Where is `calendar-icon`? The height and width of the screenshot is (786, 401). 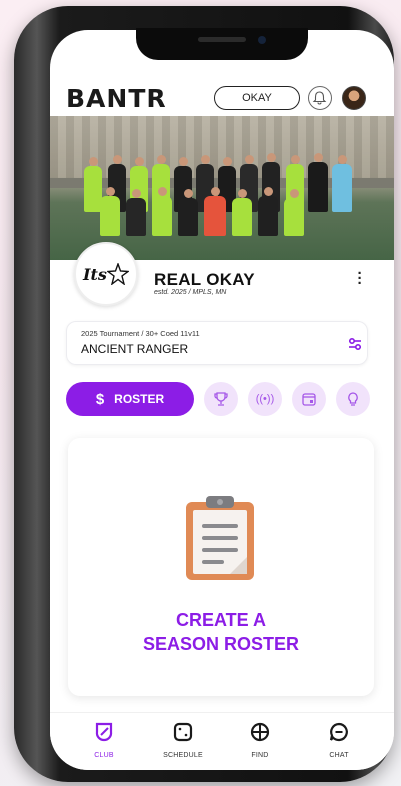 calendar-icon is located at coordinates (309, 399).